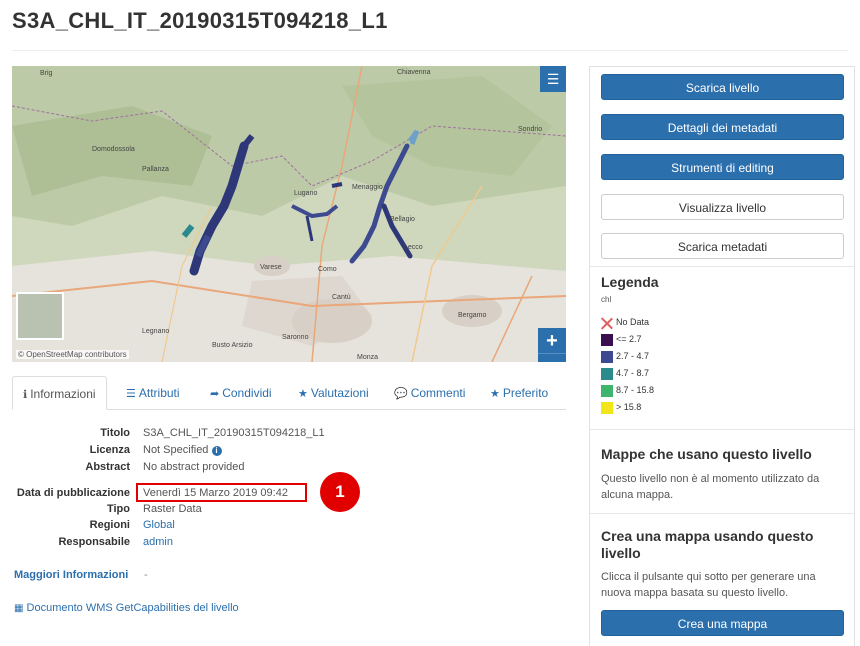 Image resolution: width=860 pixels, height=646 pixels. What do you see at coordinates (19, 608) in the screenshot?
I see `map-icon: ▦` at bounding box center [19, 608].